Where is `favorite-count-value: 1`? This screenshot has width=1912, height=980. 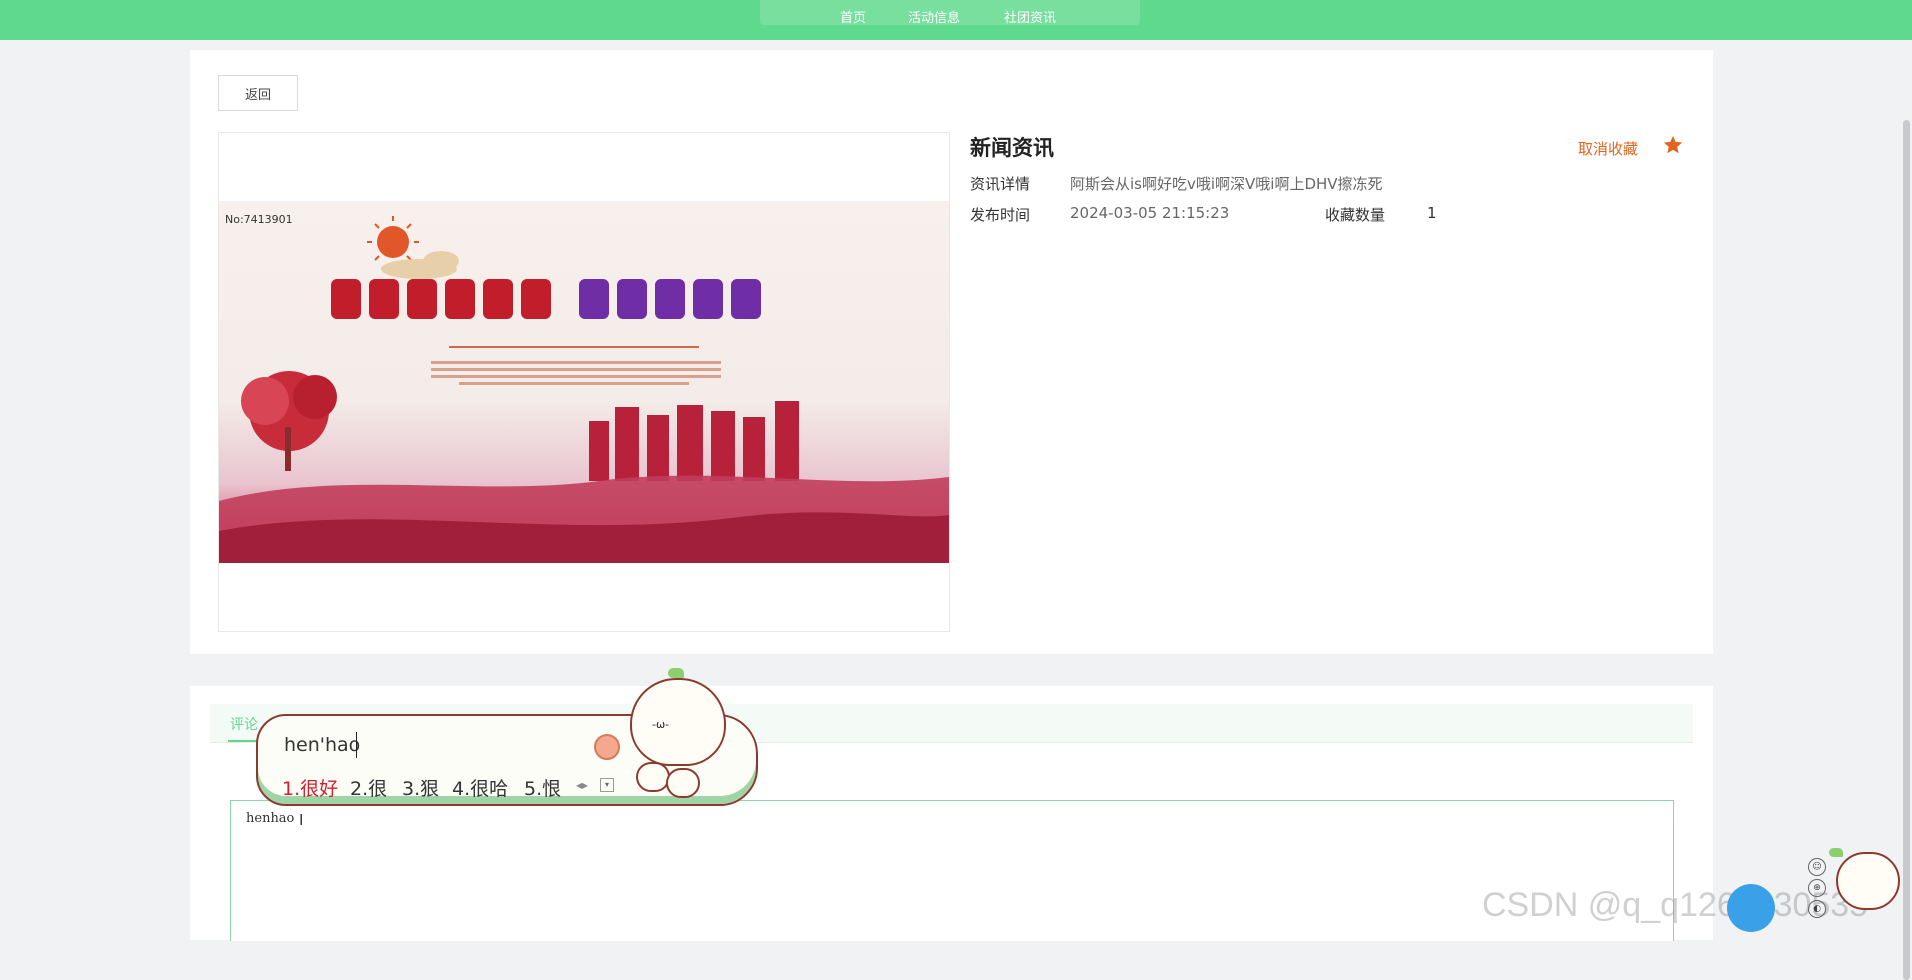
favorite-count-value: 1 is located at coordinates (1432, 213).